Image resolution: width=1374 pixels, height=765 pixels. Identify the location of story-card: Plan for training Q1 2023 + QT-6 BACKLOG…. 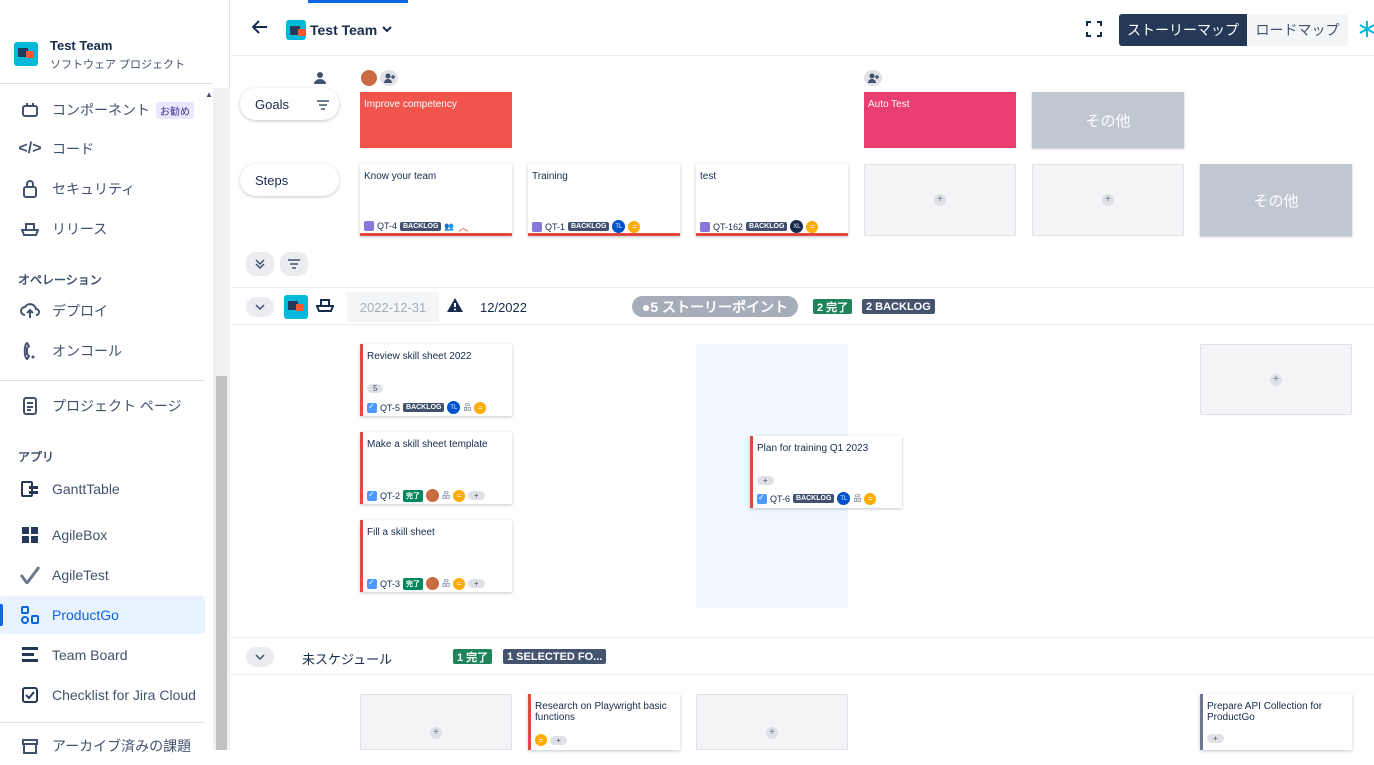
(826, 472).